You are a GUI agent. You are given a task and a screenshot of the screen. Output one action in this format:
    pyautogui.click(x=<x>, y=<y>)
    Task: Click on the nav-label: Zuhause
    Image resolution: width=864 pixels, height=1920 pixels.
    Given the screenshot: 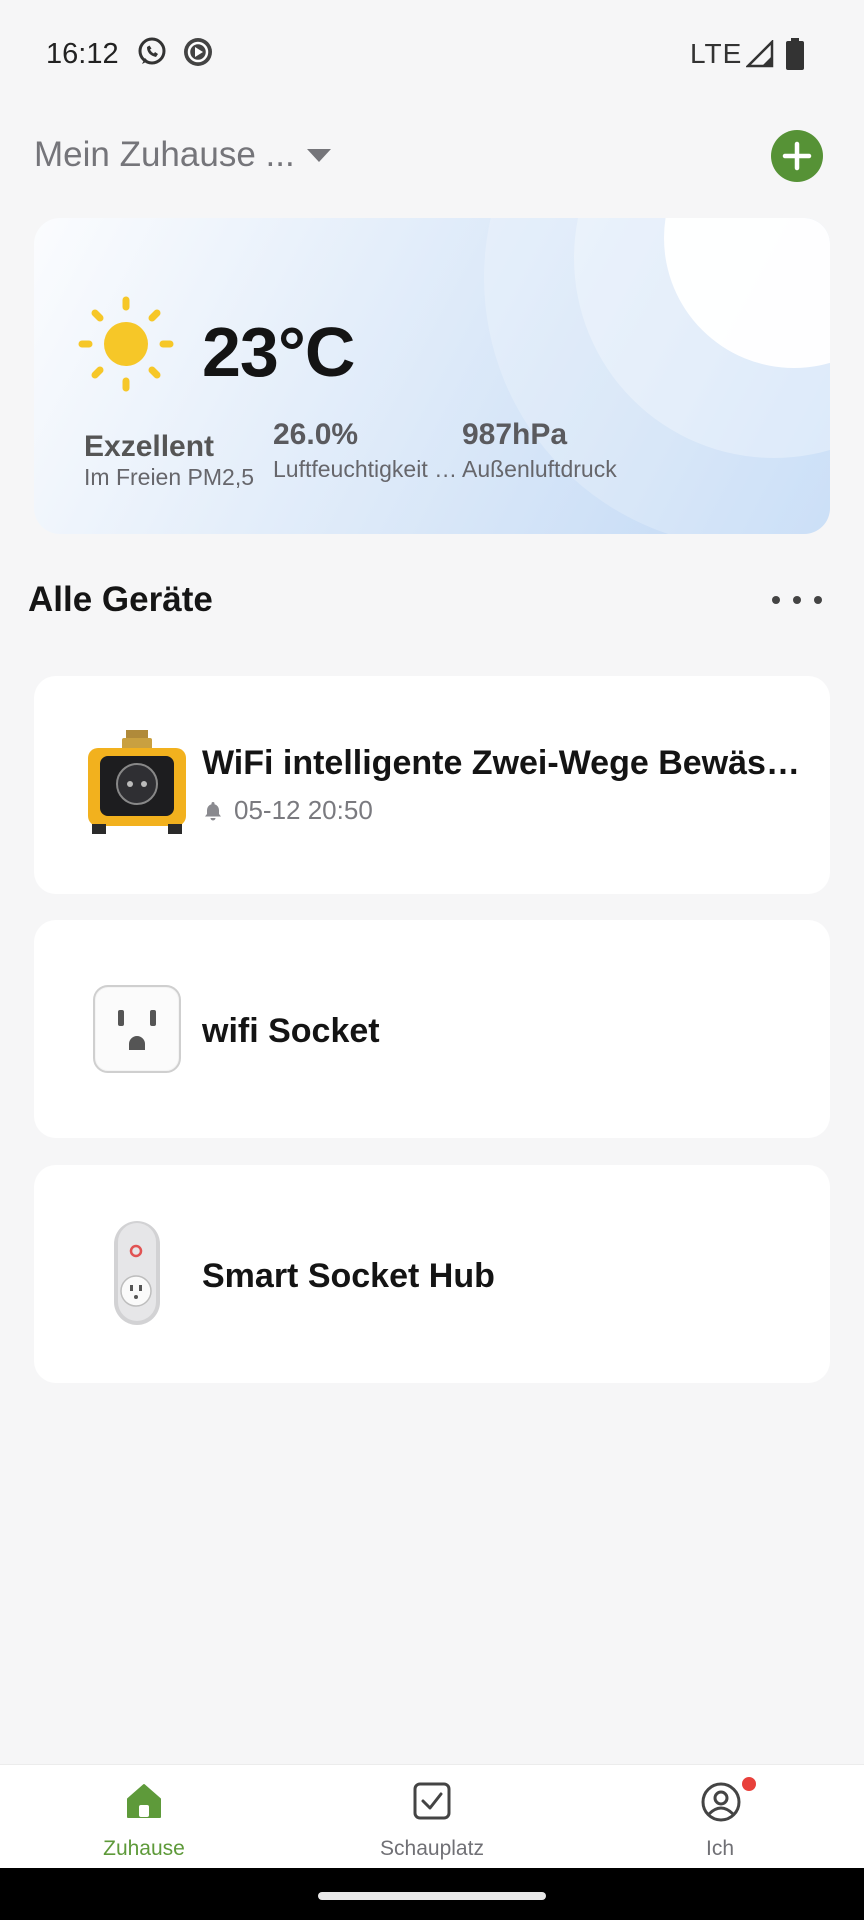 What is the action you would take?
    pyautogui.click(x=144, y=1848)
    